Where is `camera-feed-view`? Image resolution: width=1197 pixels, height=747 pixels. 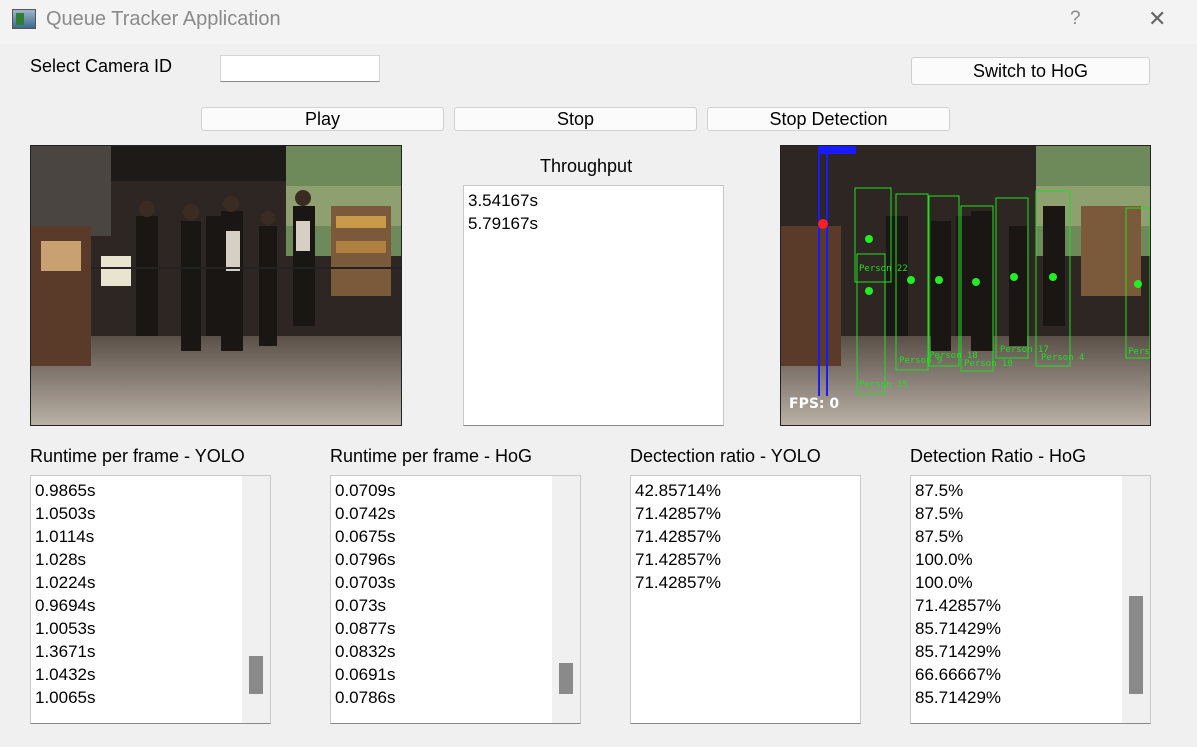
camera-feed-view is located at coordinates (216, 285).